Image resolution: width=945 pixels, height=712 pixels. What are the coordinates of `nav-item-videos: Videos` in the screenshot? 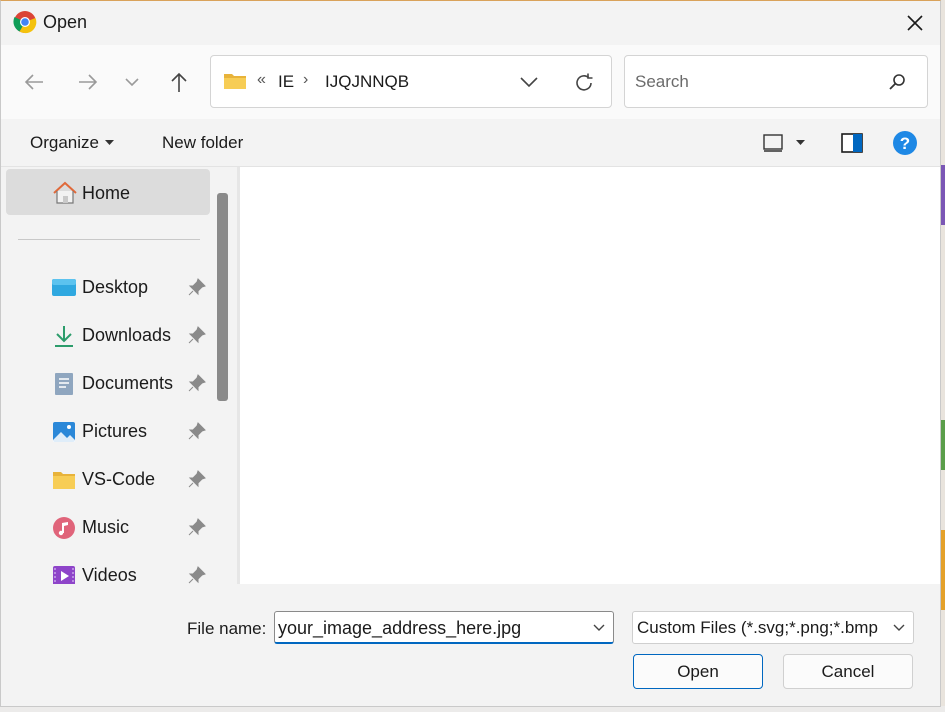 It's located at (108, 569).